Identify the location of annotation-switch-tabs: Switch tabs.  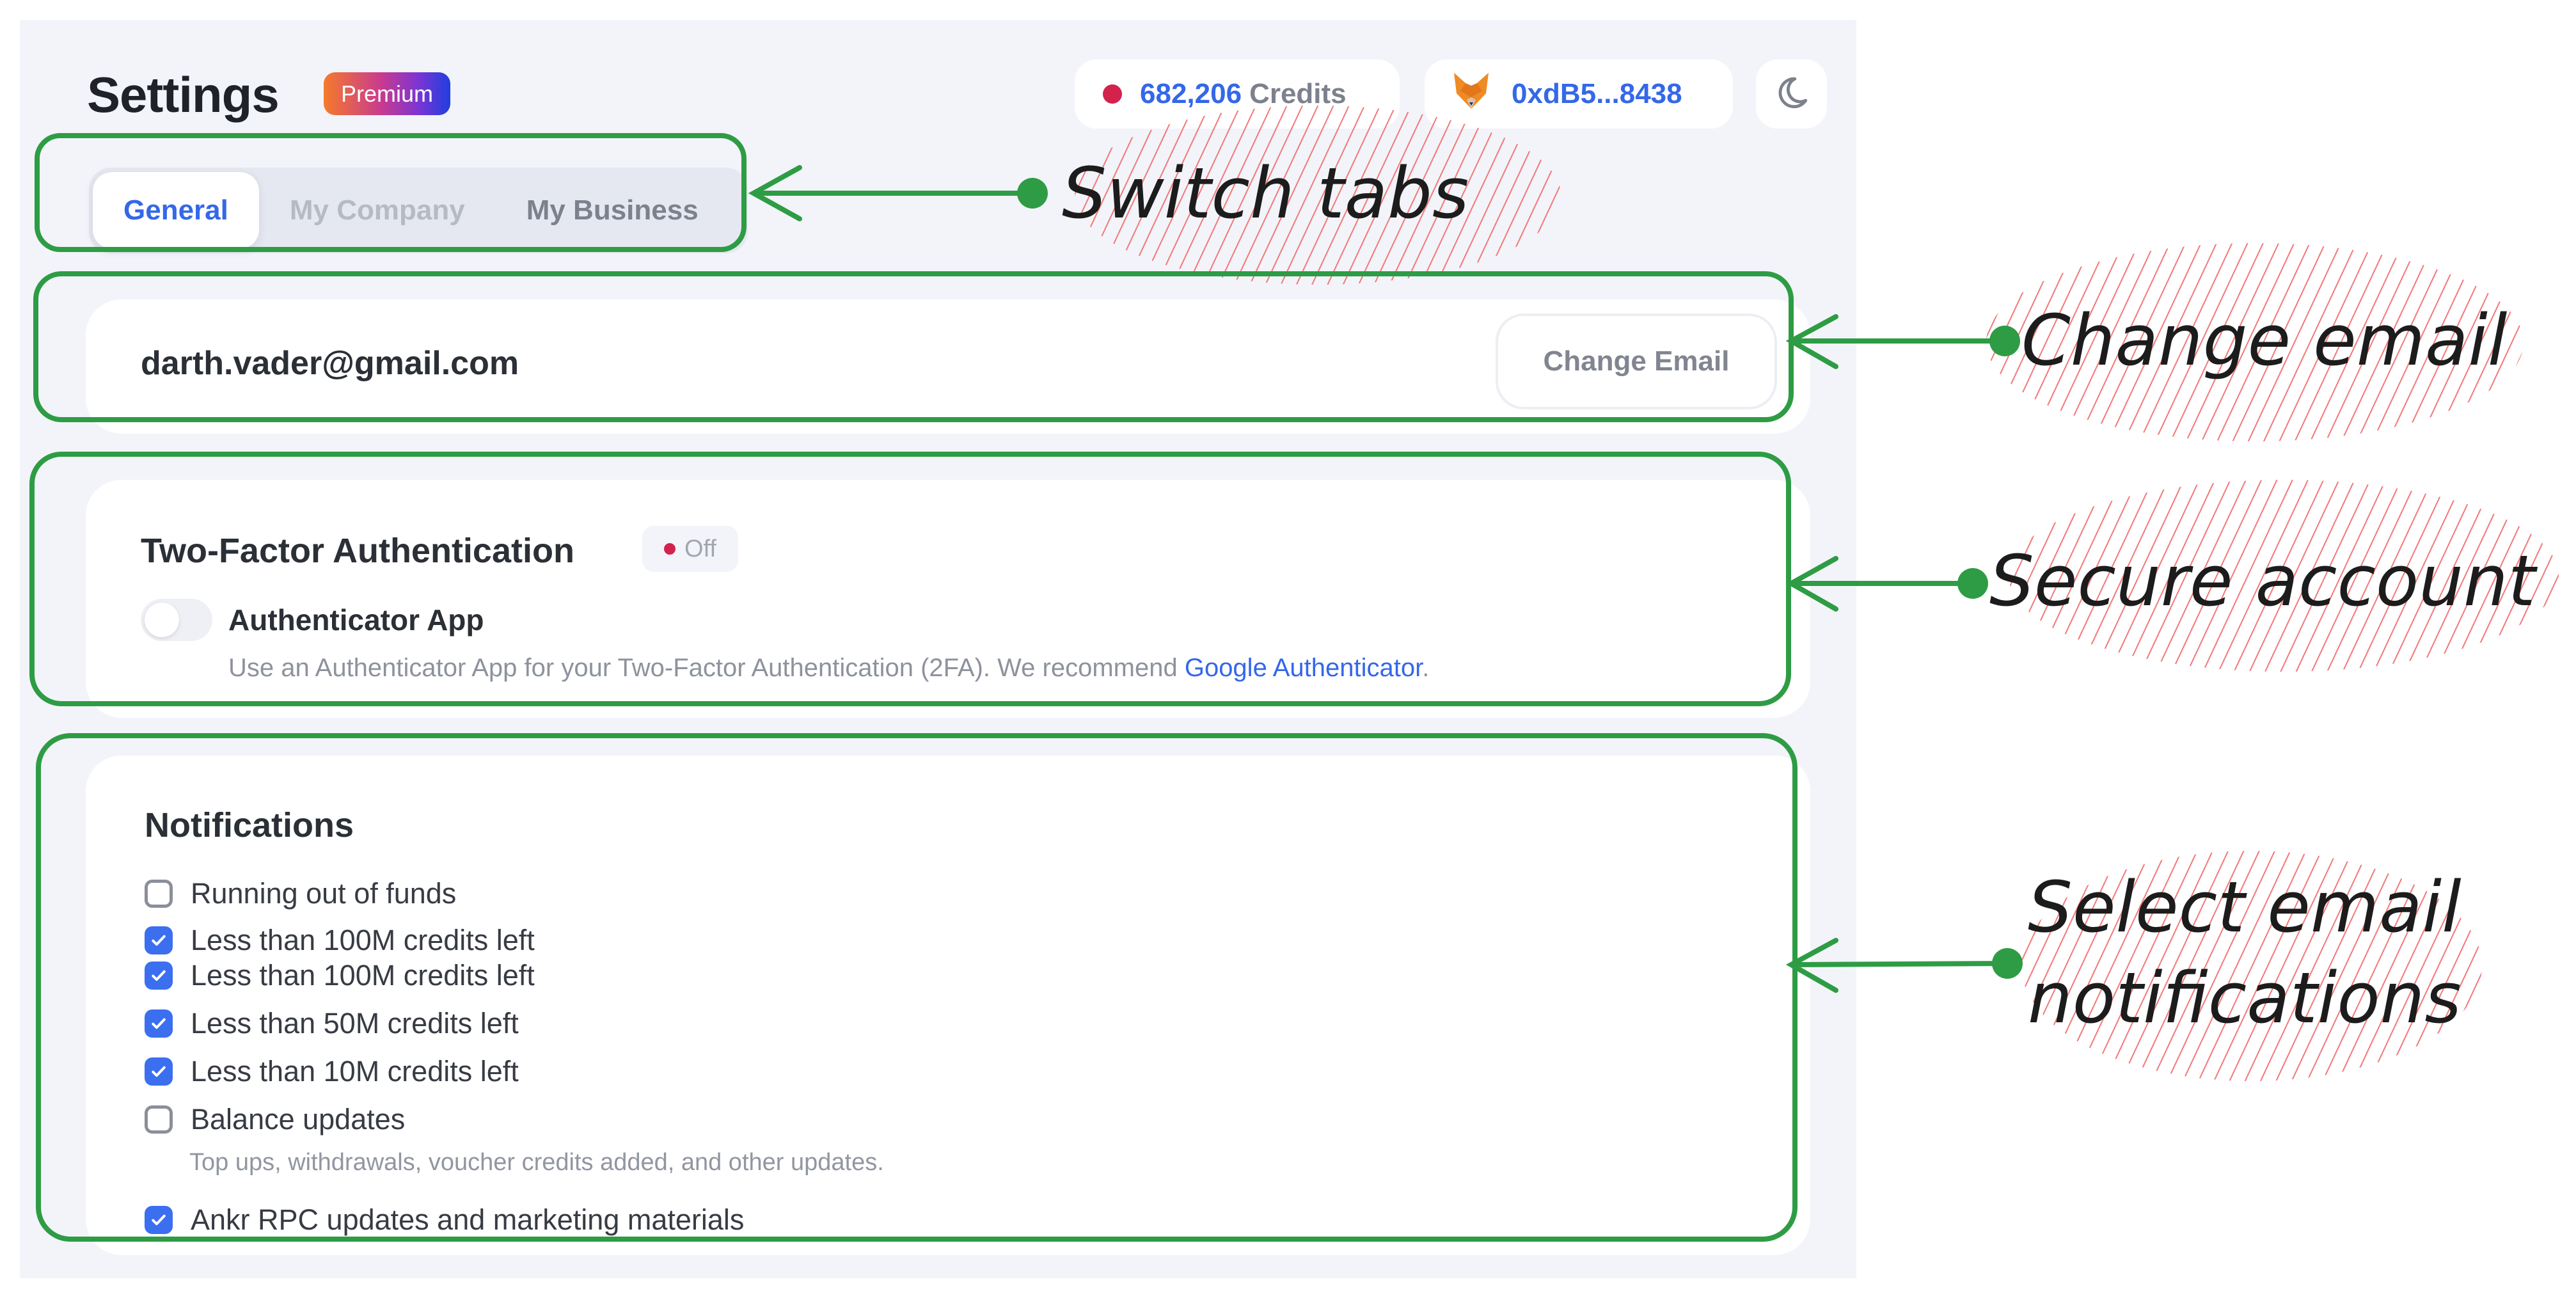
(1265, 193).